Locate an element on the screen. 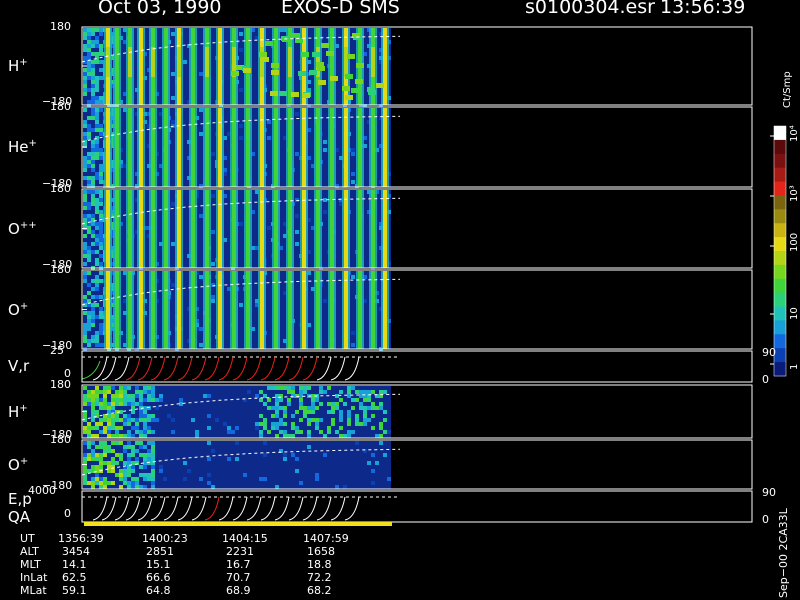 The height and width of the screenshot is (600, 800). qa-bar is located at coordinates (238, 524).